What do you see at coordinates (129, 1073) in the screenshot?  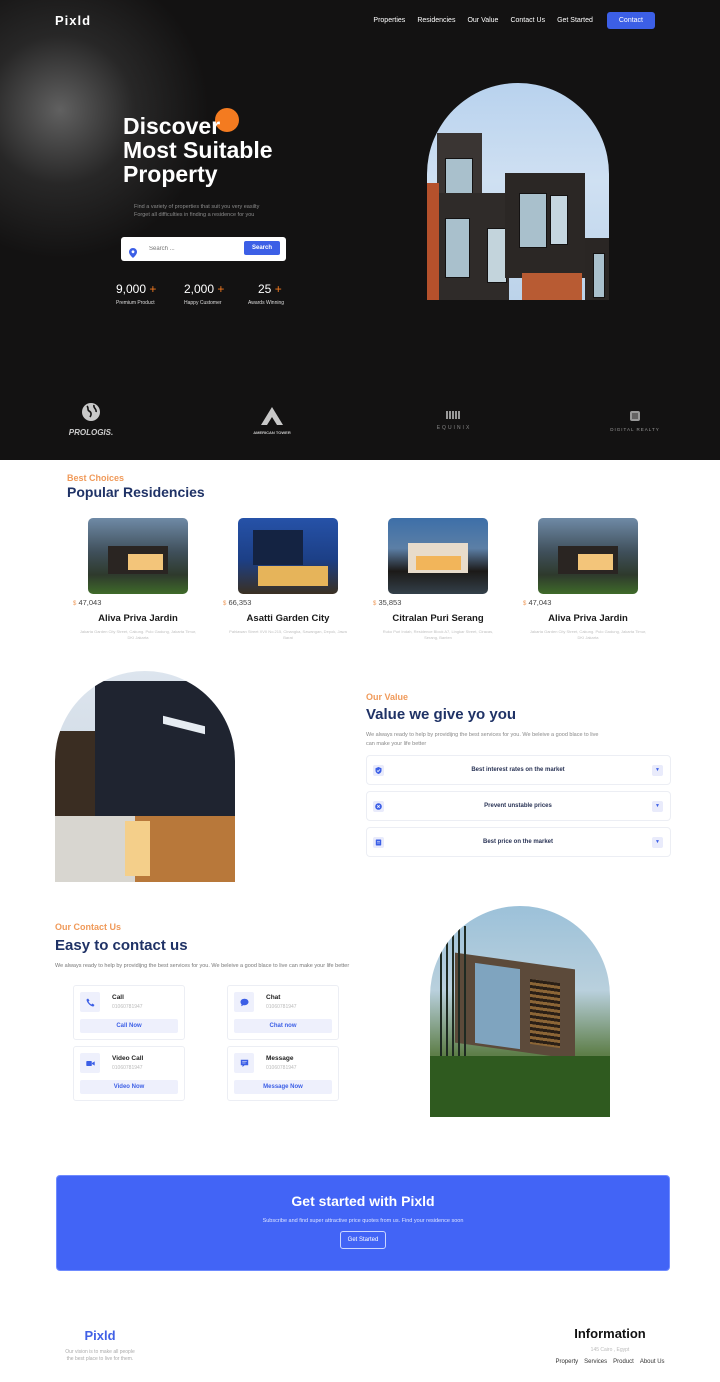 I see `contact-card-video-call: Video Call 01060781947 Video Now` at bounding box center [129, 1073].